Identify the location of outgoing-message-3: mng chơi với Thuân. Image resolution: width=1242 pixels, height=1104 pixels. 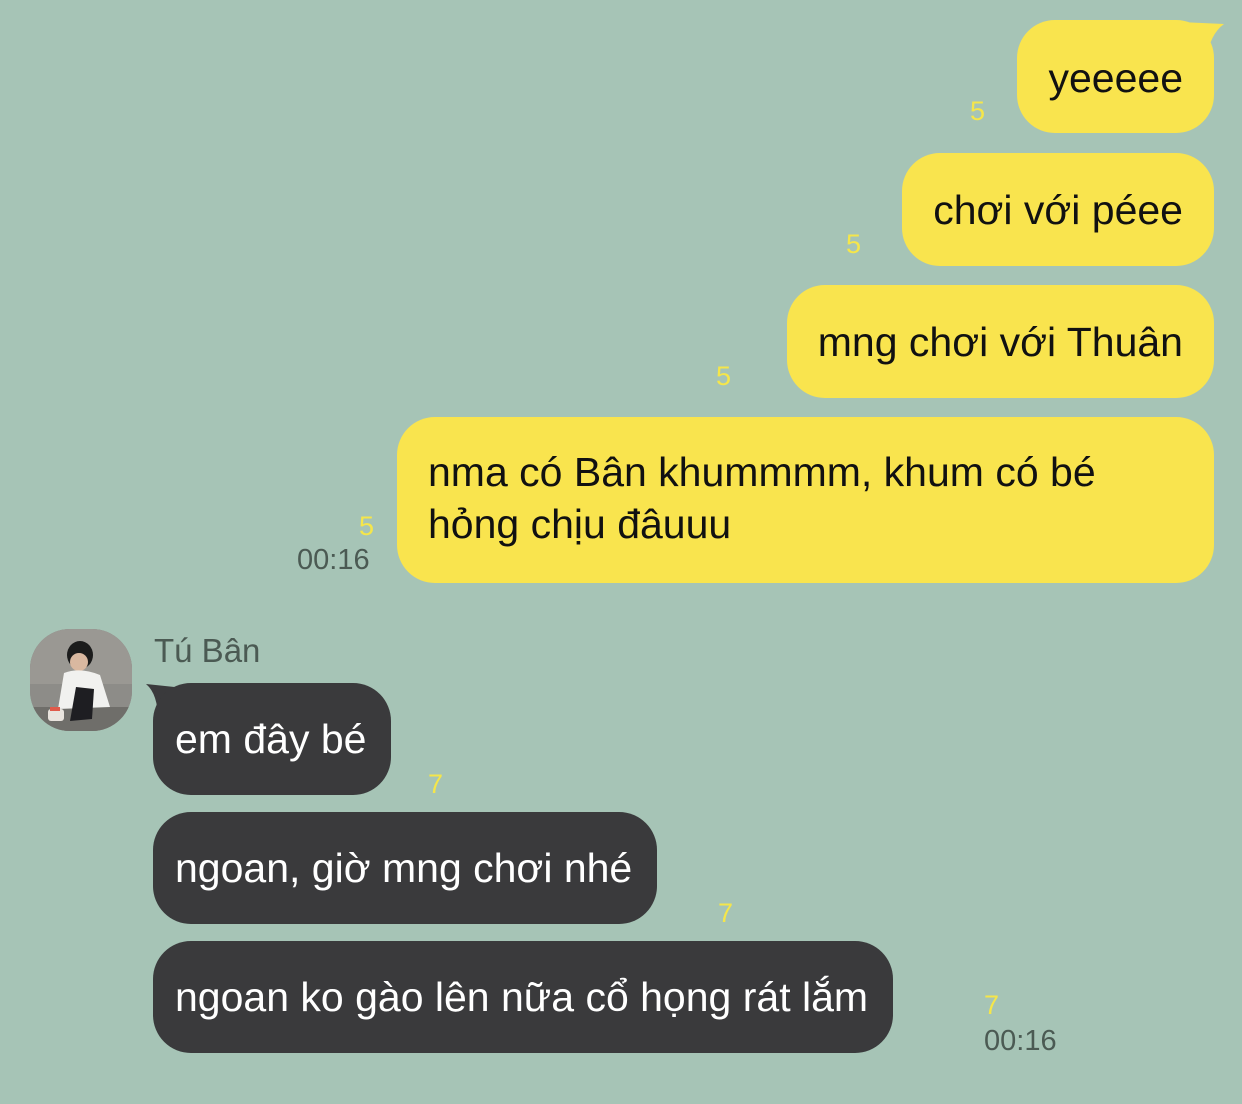
(1000, 341).